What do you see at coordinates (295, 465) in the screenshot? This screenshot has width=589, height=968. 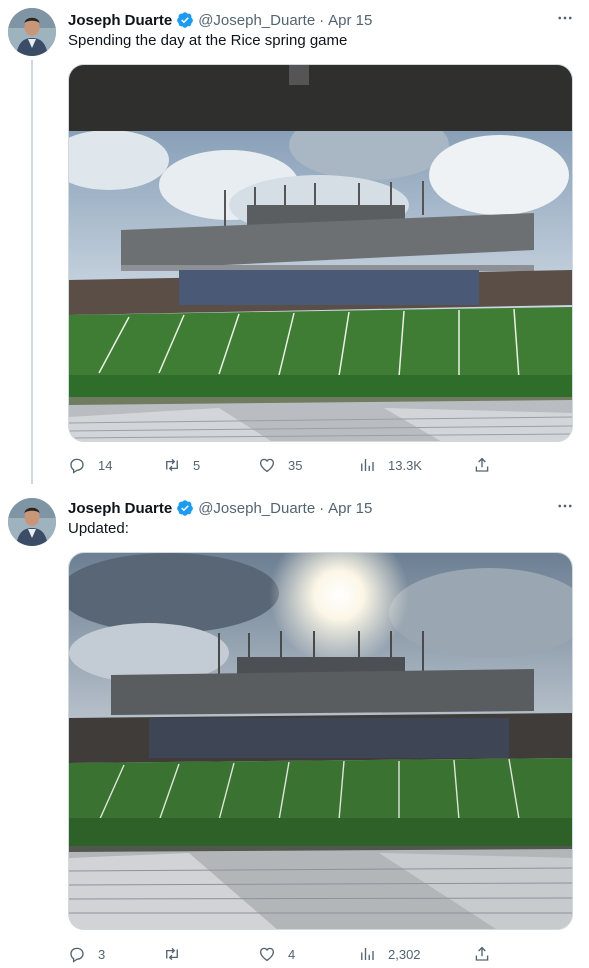 I see `like-count: 35` at bounding box center [295, 465].